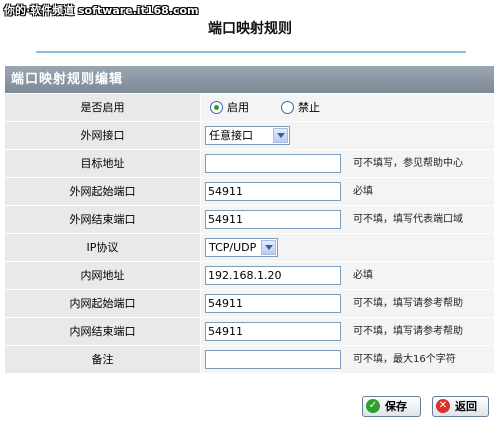 The height and width of the screenshot is (438, 500). I want to click on row-enable: 是否启用 启用 禁止, so click(249, 108).